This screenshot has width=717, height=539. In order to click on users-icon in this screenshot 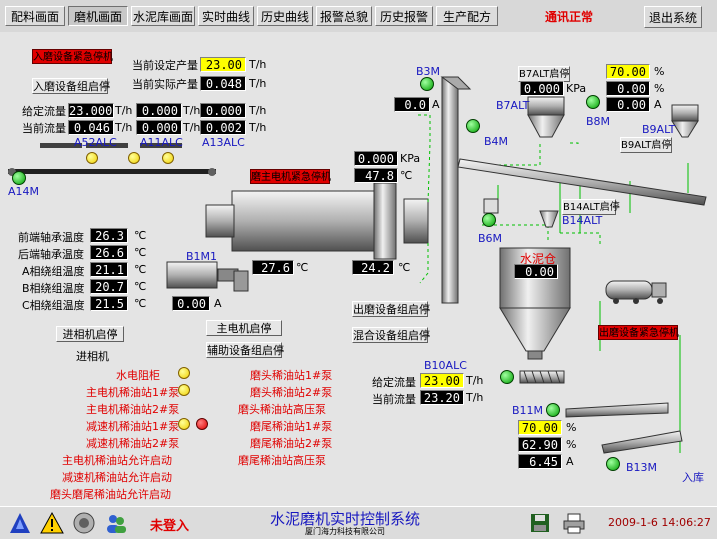, I will do `click(116, 523)`.